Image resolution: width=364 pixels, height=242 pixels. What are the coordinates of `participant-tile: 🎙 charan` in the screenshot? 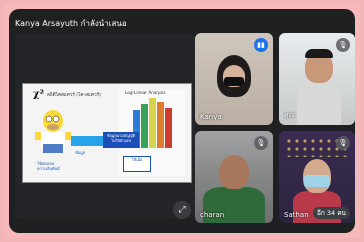 It's located at (234, 177).